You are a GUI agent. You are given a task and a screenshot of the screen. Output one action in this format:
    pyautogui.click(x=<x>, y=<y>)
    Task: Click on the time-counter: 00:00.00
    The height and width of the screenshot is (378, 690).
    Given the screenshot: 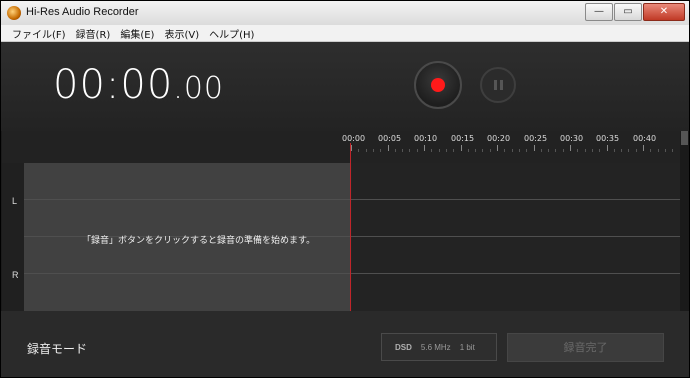 What is the action you would take?
    pyautogui.click(x=138, y=85)
    